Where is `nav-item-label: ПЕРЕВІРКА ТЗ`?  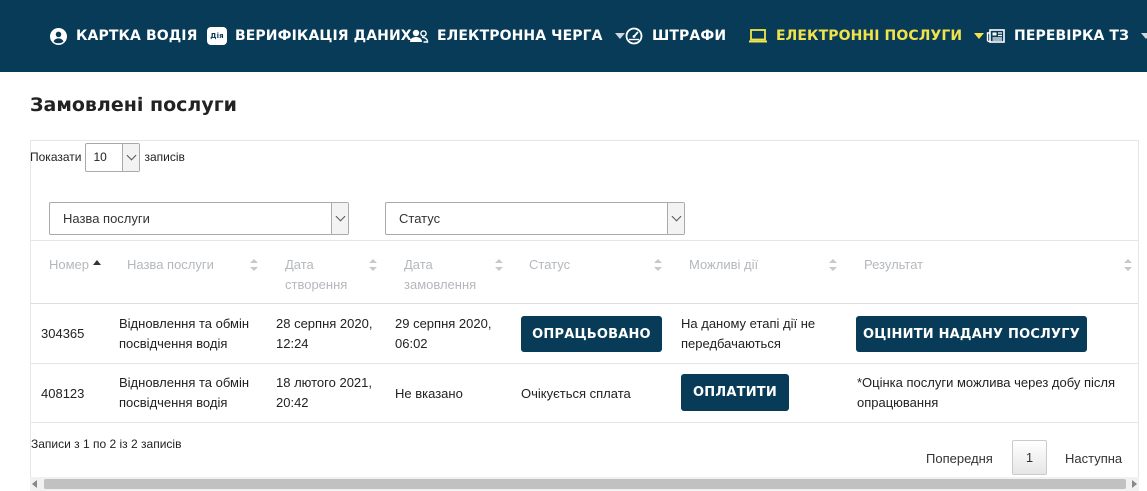 nav-item-label: ПЕРЕВІРКА ТЗ is located at coordinates (1072, 36).